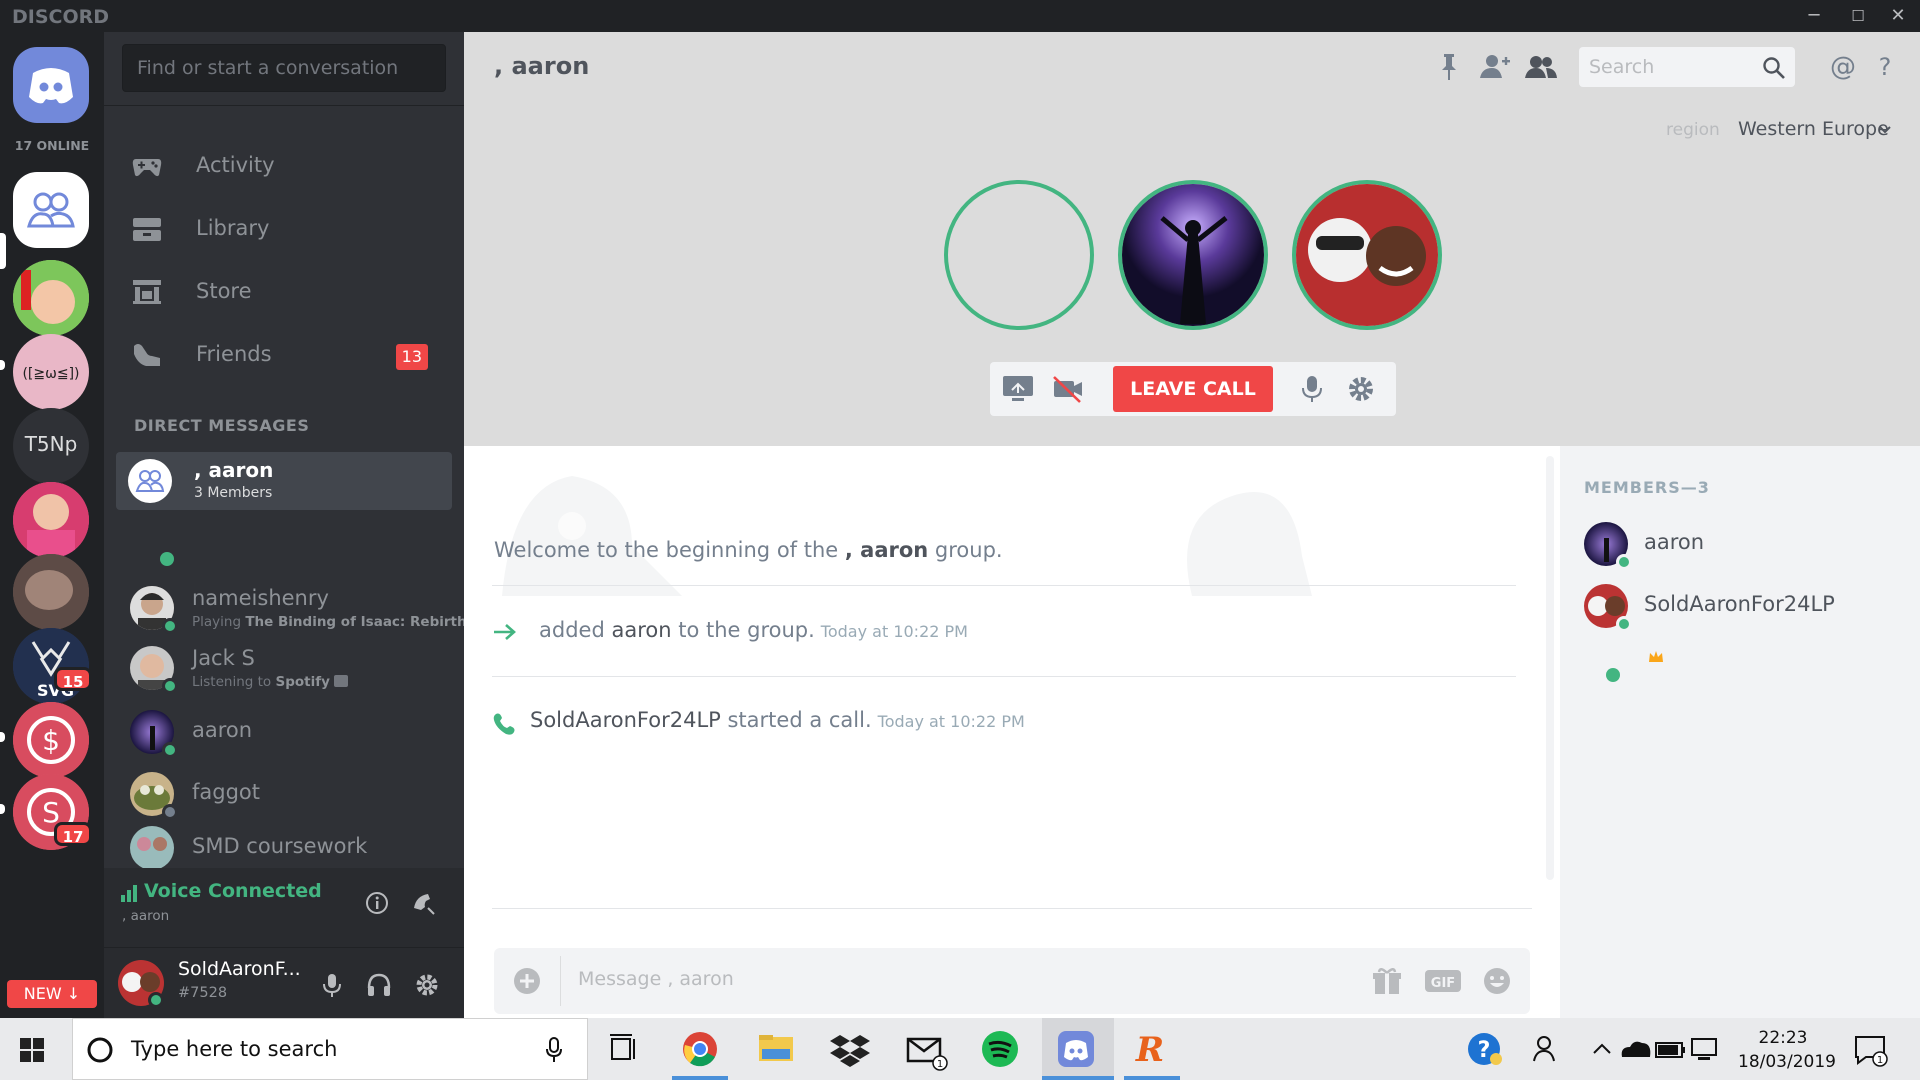 The width and height of the screenshot is (1920, 1080). I want to click on gift-icon, so click(1387, 981).